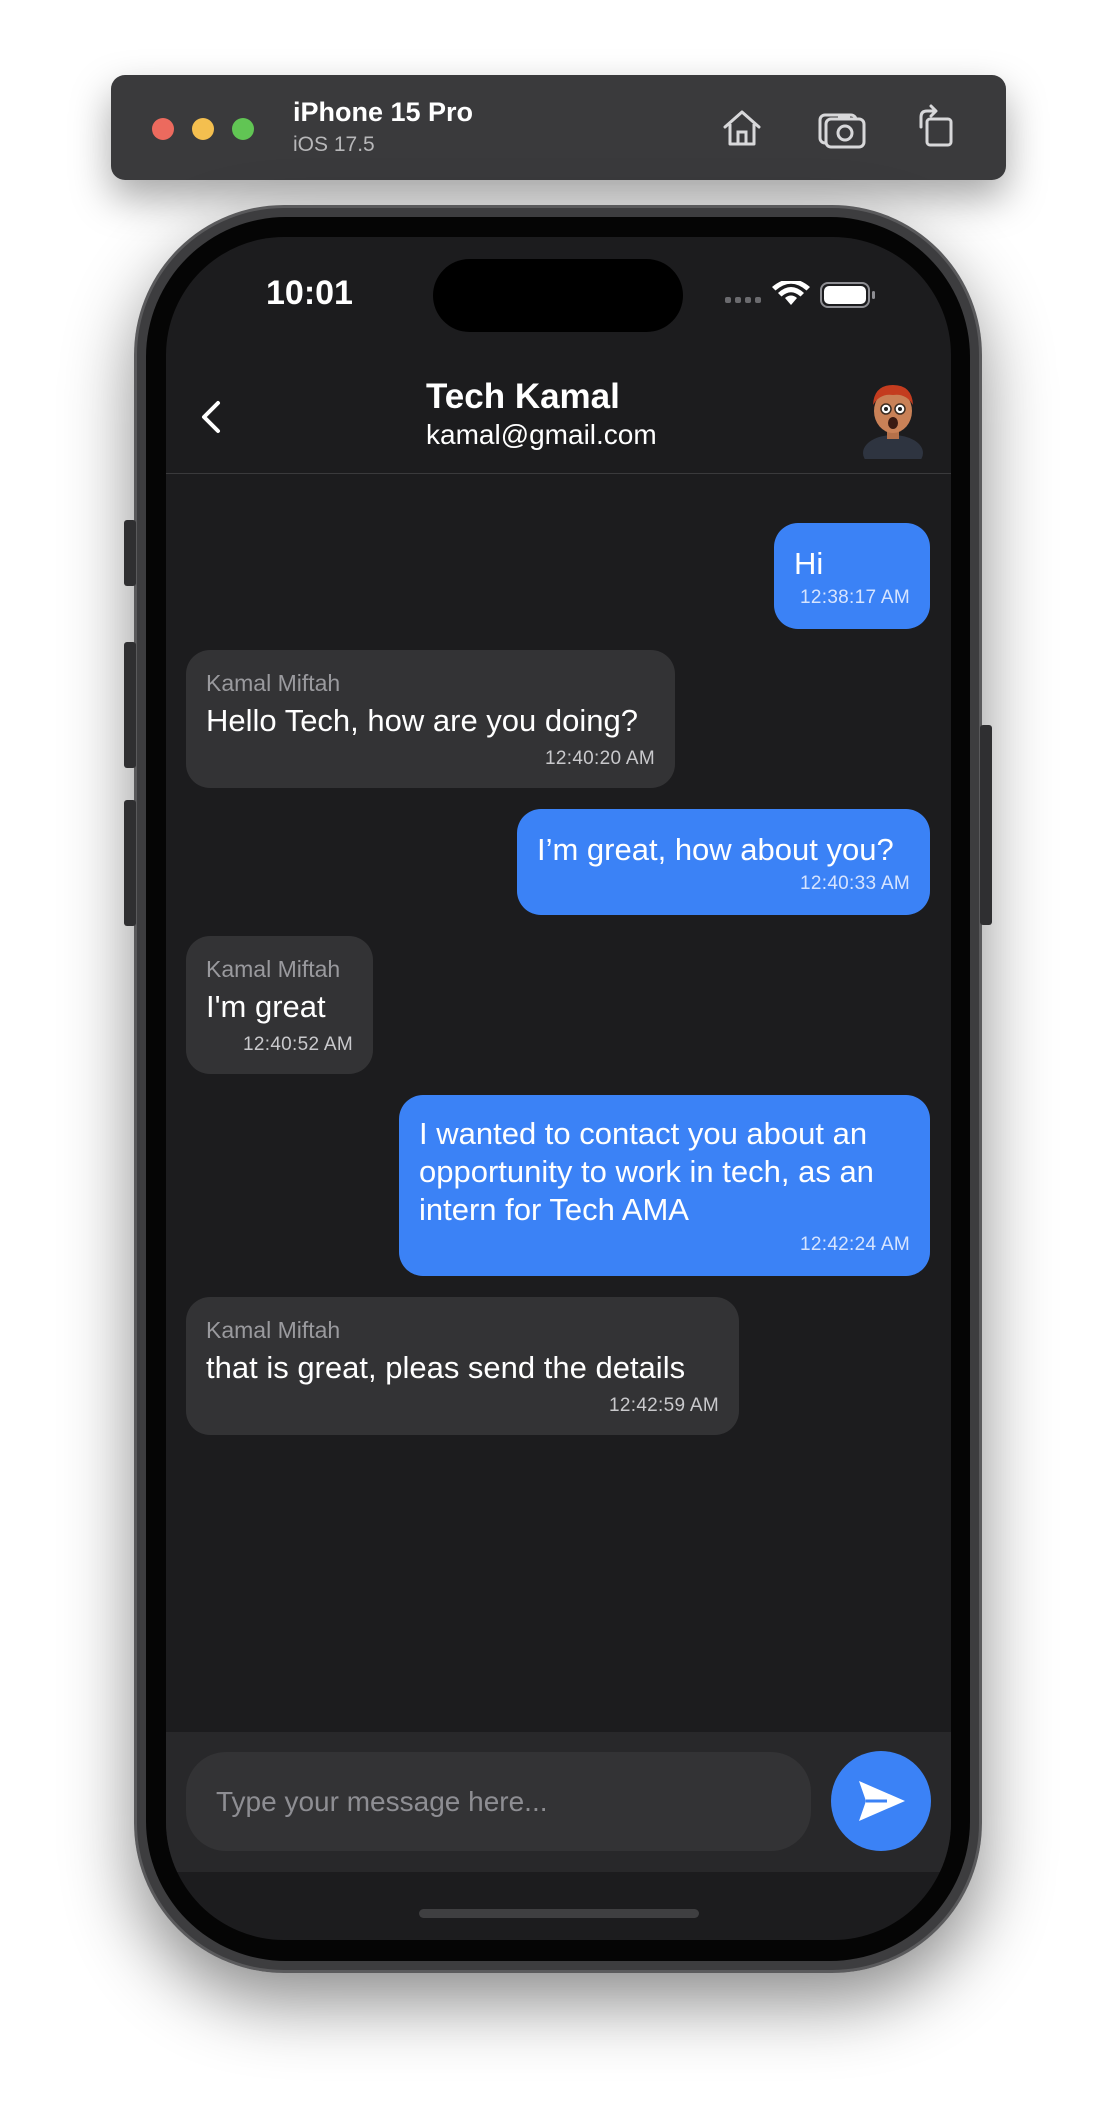 The image size is (1118, 2124). I want to click on chat-header: Tech Kamal kamal@gmail.com, so click(558, 415).